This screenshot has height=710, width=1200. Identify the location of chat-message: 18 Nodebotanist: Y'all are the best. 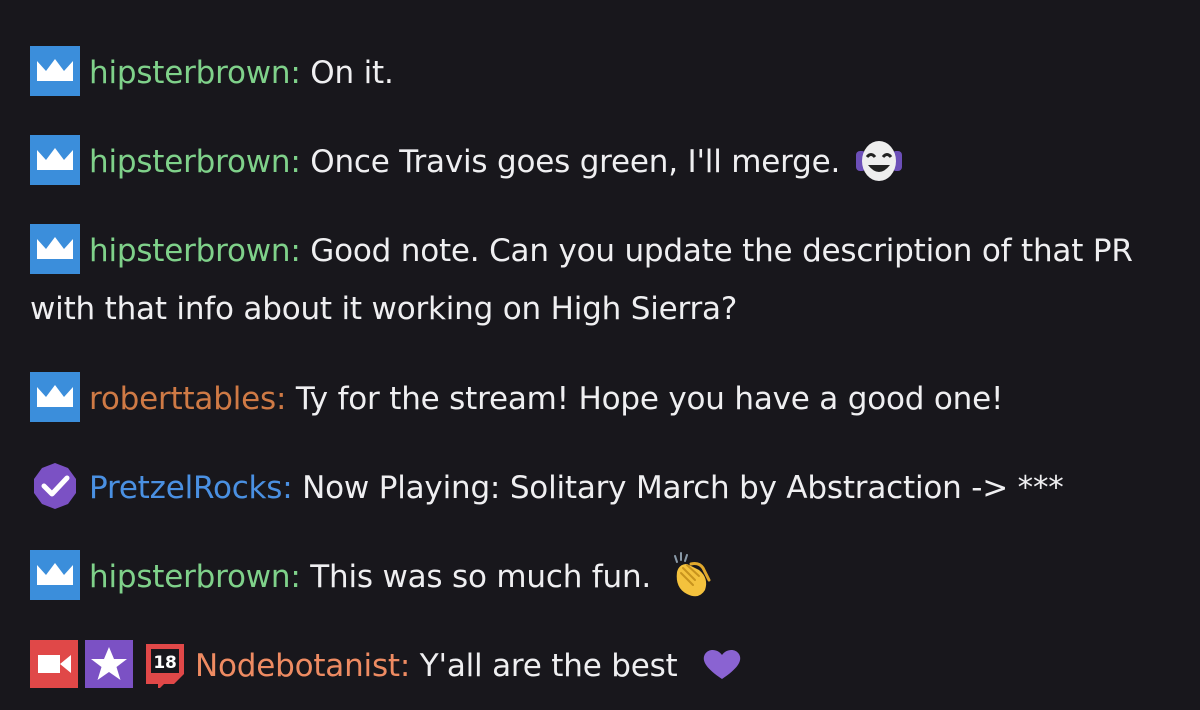
(600, 666).